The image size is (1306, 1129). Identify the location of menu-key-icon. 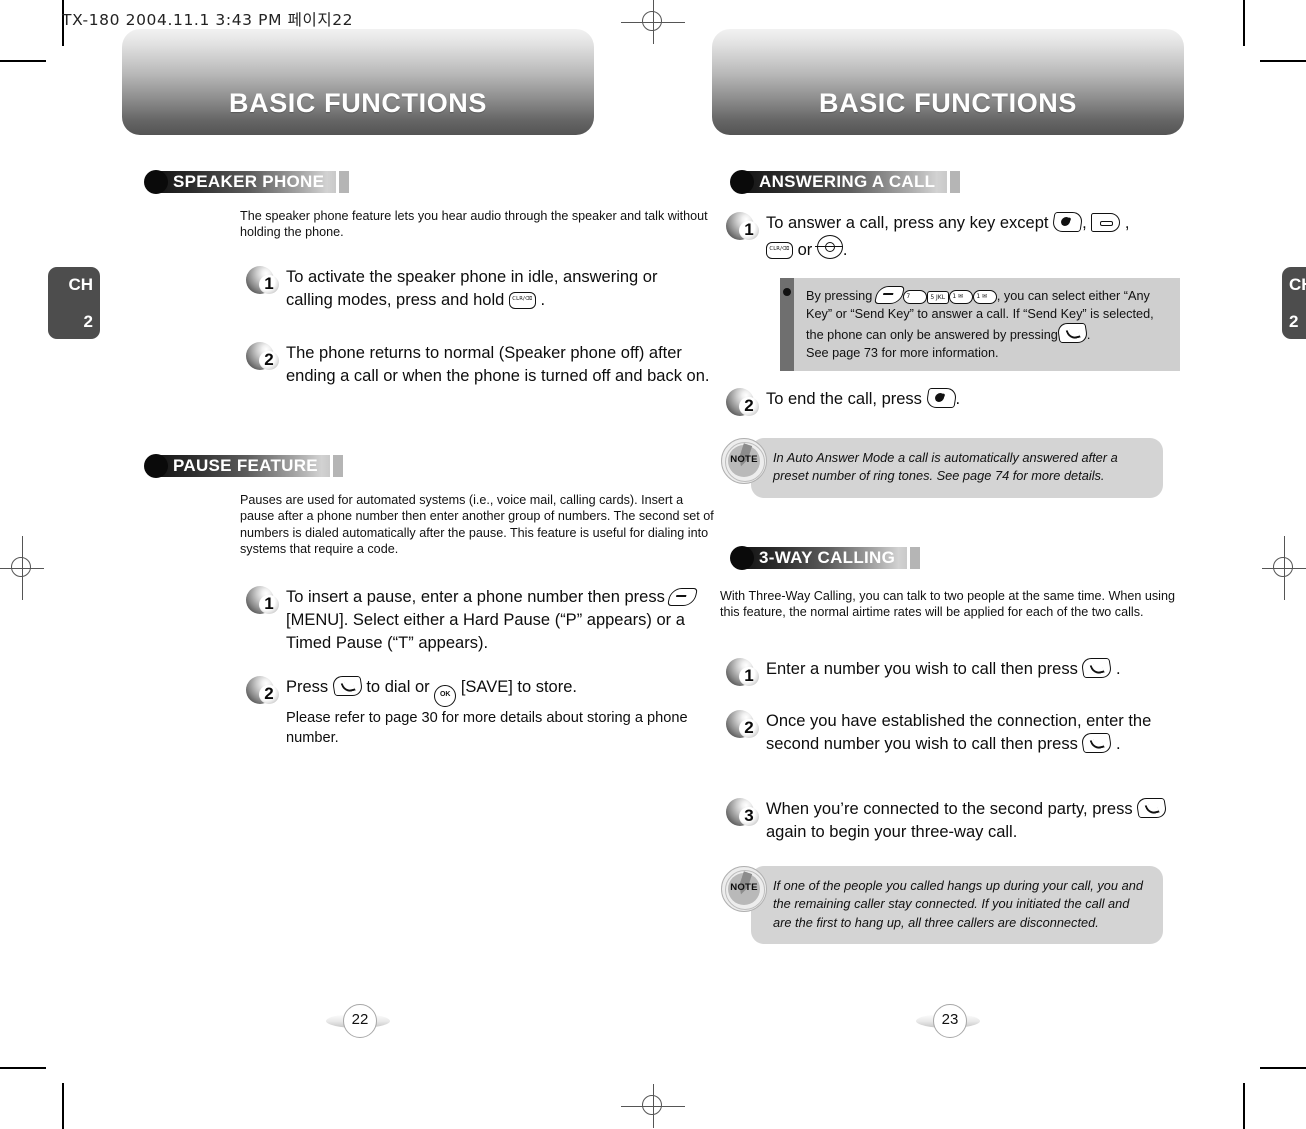
(889, 295).